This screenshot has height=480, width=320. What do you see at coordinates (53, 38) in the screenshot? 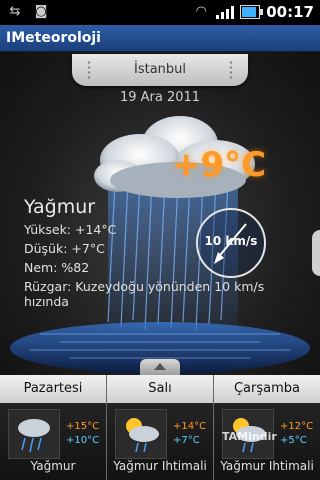
I see `app-title: IMeteoroloji` at bounding box center [53, 38].